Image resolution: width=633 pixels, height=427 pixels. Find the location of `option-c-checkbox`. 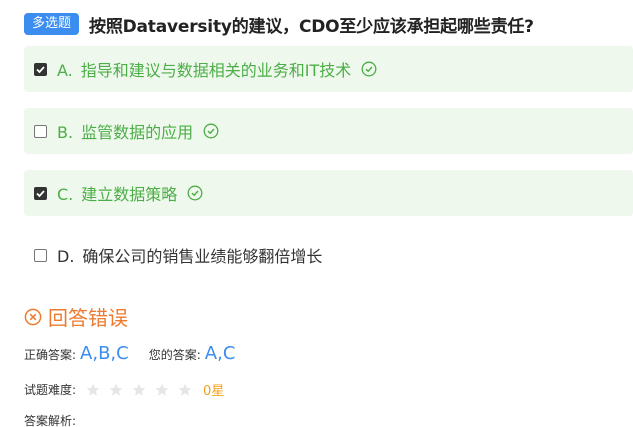

option-c-checkbox is located at coordinates (40, 193).